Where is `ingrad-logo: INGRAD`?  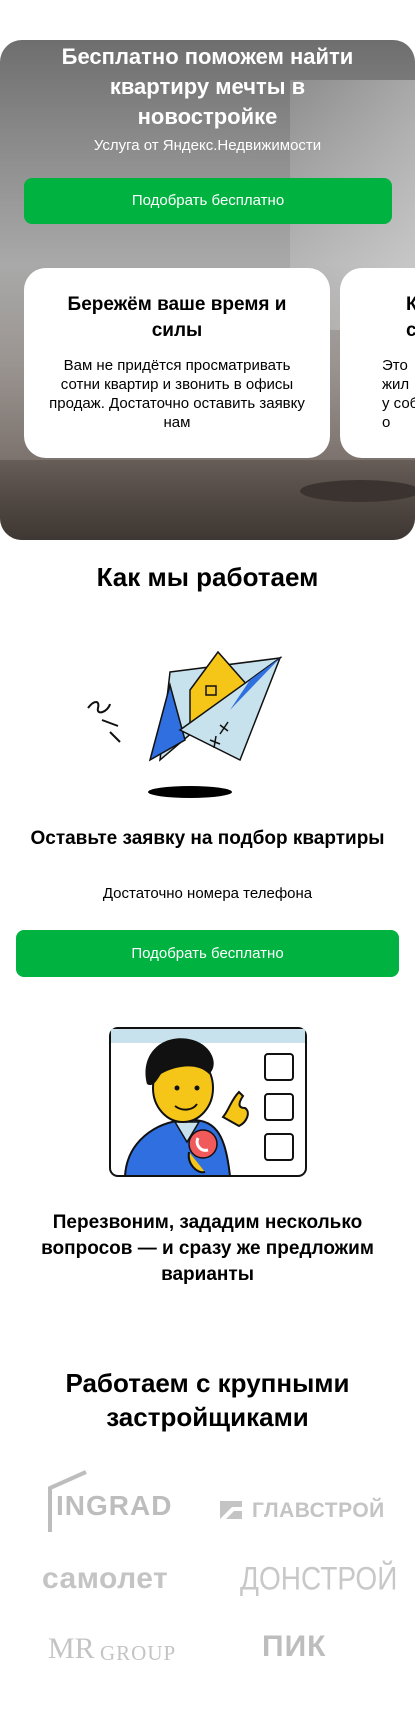
ingrad-logo: INGRAD is located at coordinates (115, 1502).